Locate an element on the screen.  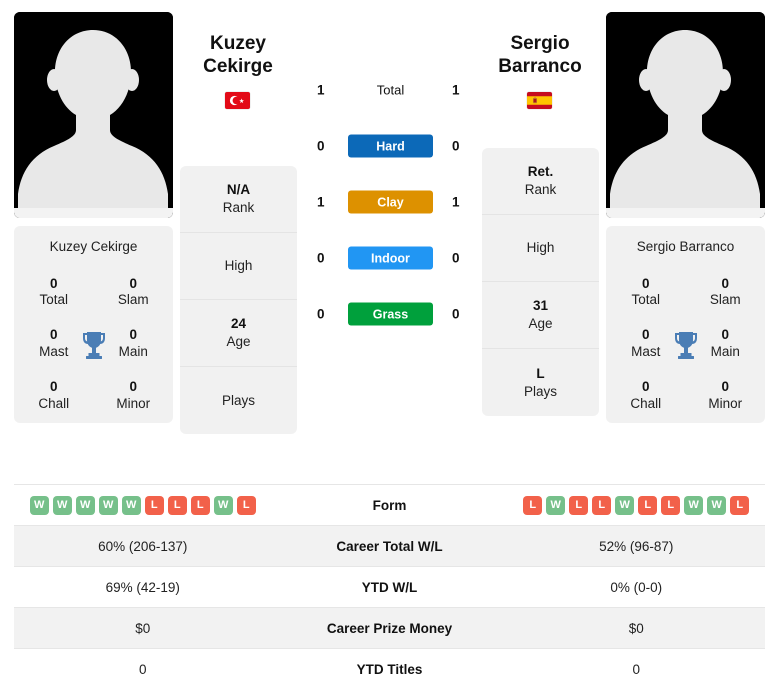
info-age-left: 24 Age is located at coordinates (238, 333).